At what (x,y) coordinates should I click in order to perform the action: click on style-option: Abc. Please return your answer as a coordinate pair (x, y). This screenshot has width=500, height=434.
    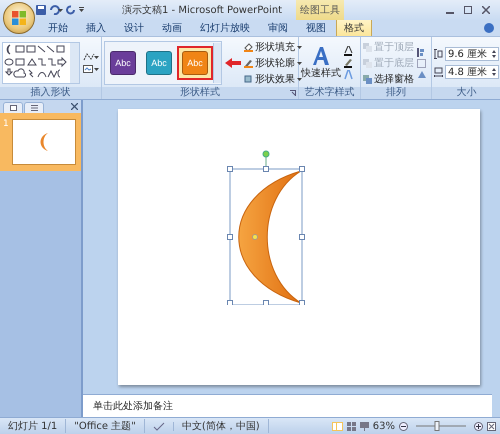
    Looking at the image, I should click on (123, 63).